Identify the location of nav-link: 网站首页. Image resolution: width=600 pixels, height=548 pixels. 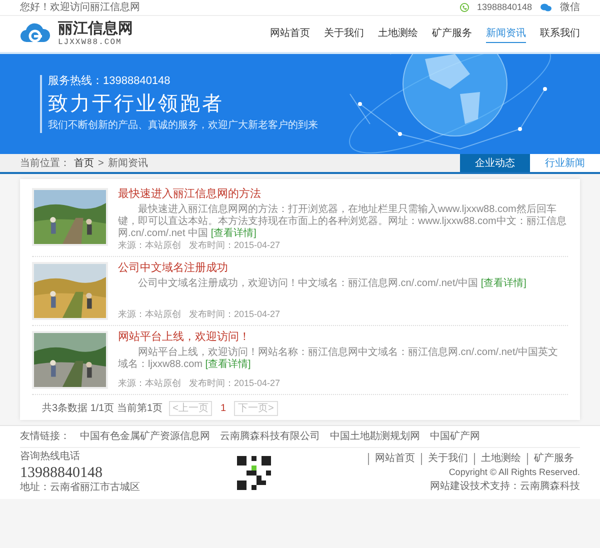
(290, 34).